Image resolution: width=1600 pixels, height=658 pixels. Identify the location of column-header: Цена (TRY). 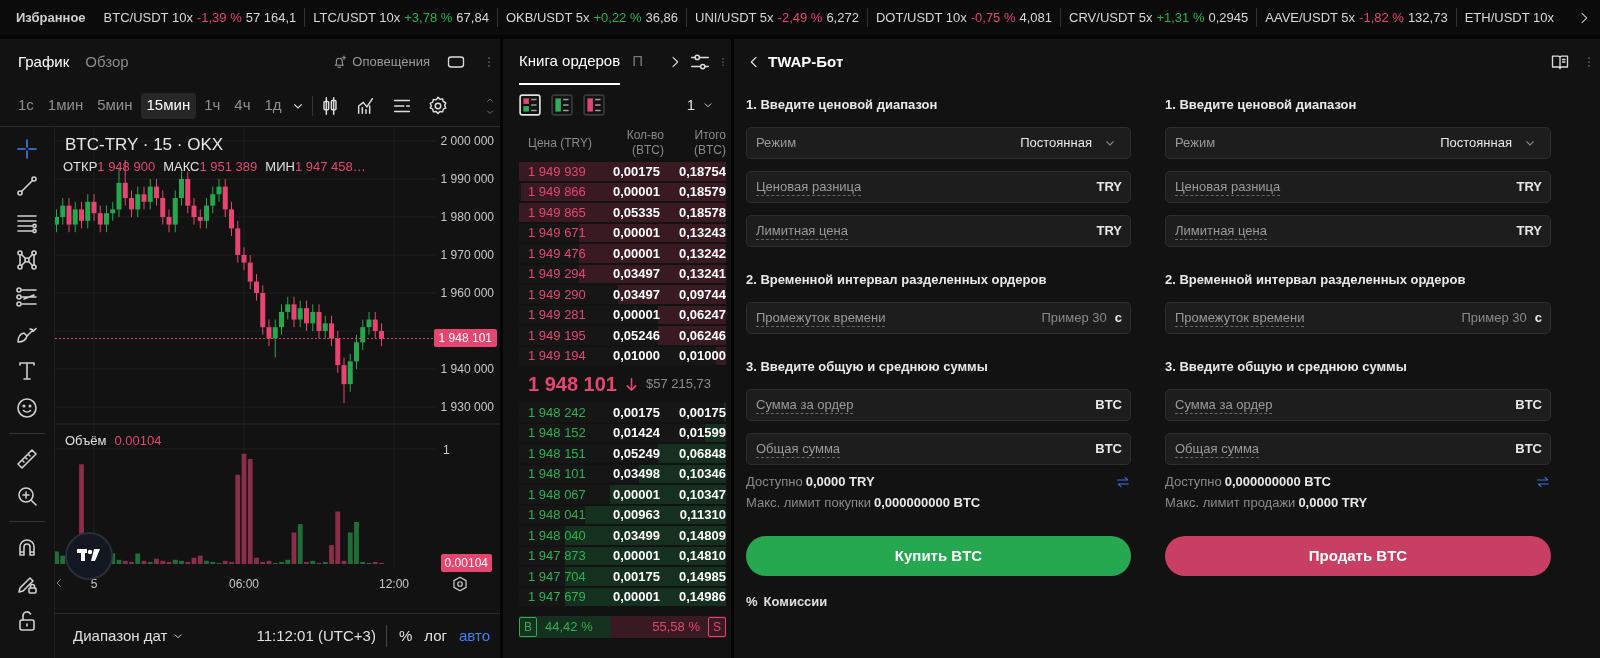
(560, 143).